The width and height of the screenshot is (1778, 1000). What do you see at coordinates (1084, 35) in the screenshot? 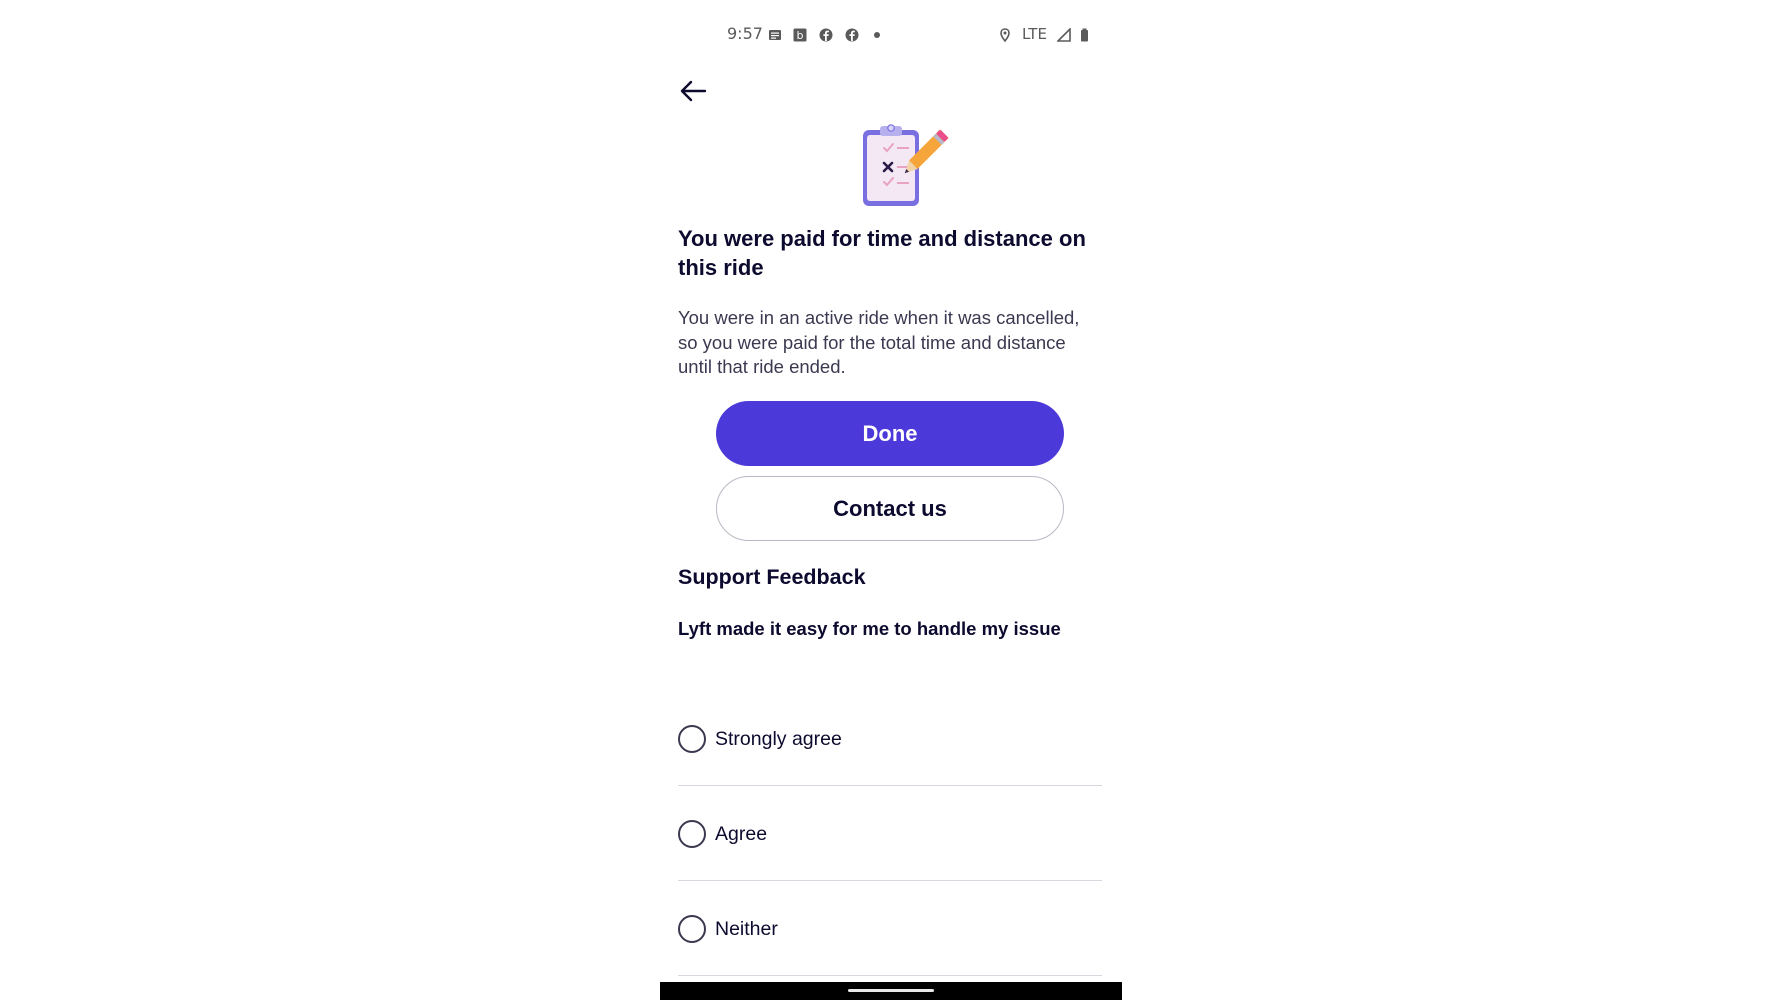
I see `battery-icon` at bounding box center [1084, 35].